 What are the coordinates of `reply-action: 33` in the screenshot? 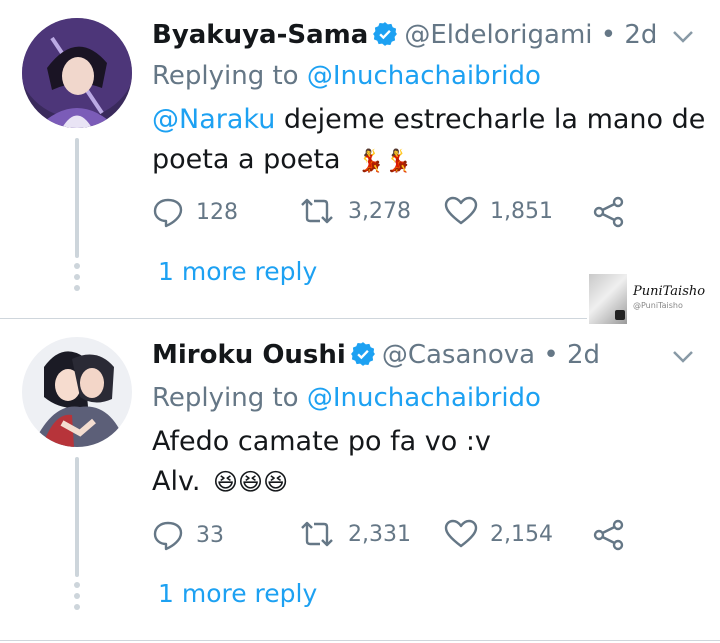 It's located at (188, 535).